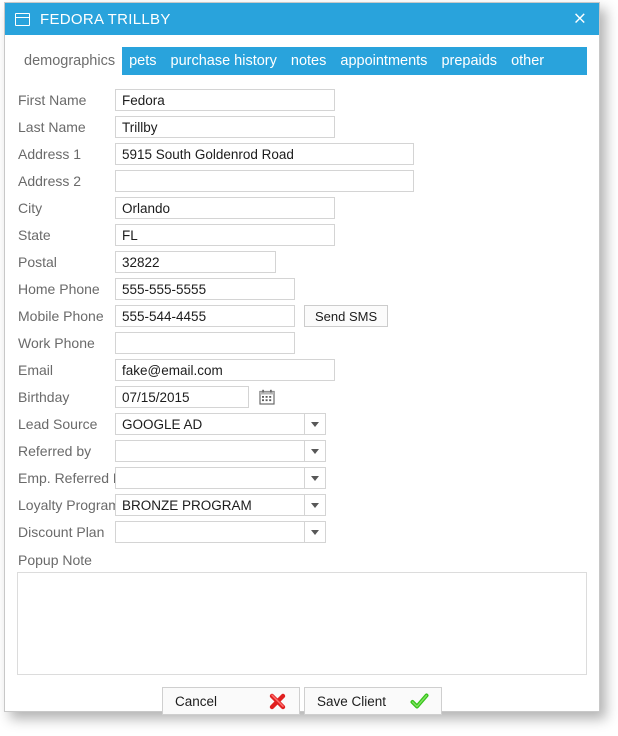 The width and height of the screenshot is (618, 736). I want to click on lead-source-combo: GOOGLE AD, so click(220, 424).